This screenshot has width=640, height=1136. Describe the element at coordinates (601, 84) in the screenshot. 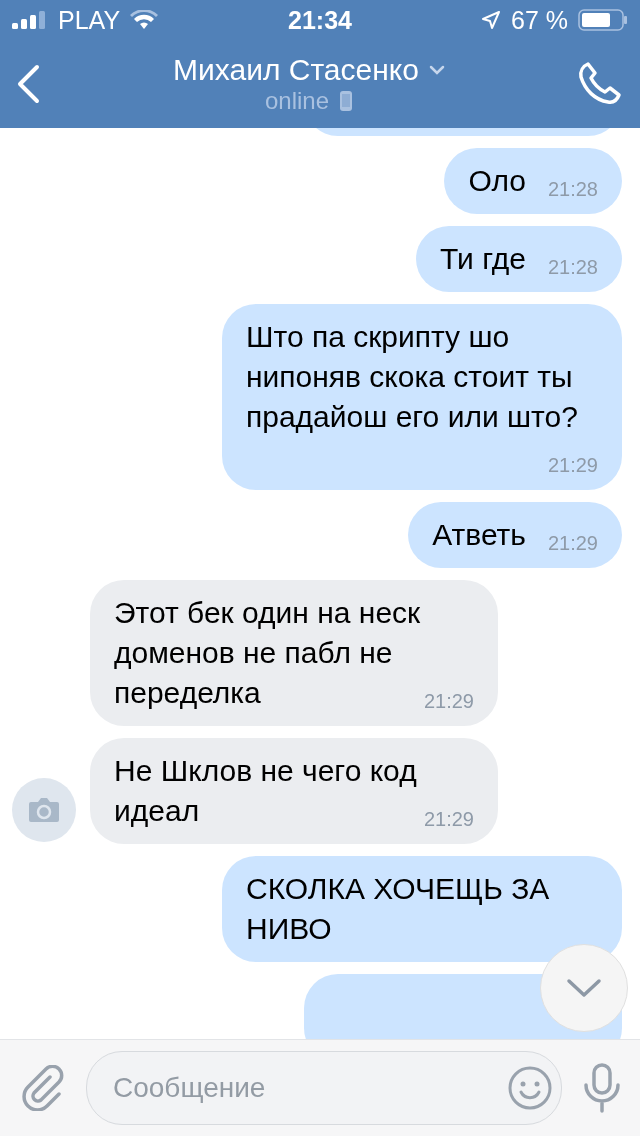

I see `phone-icon` at that location.